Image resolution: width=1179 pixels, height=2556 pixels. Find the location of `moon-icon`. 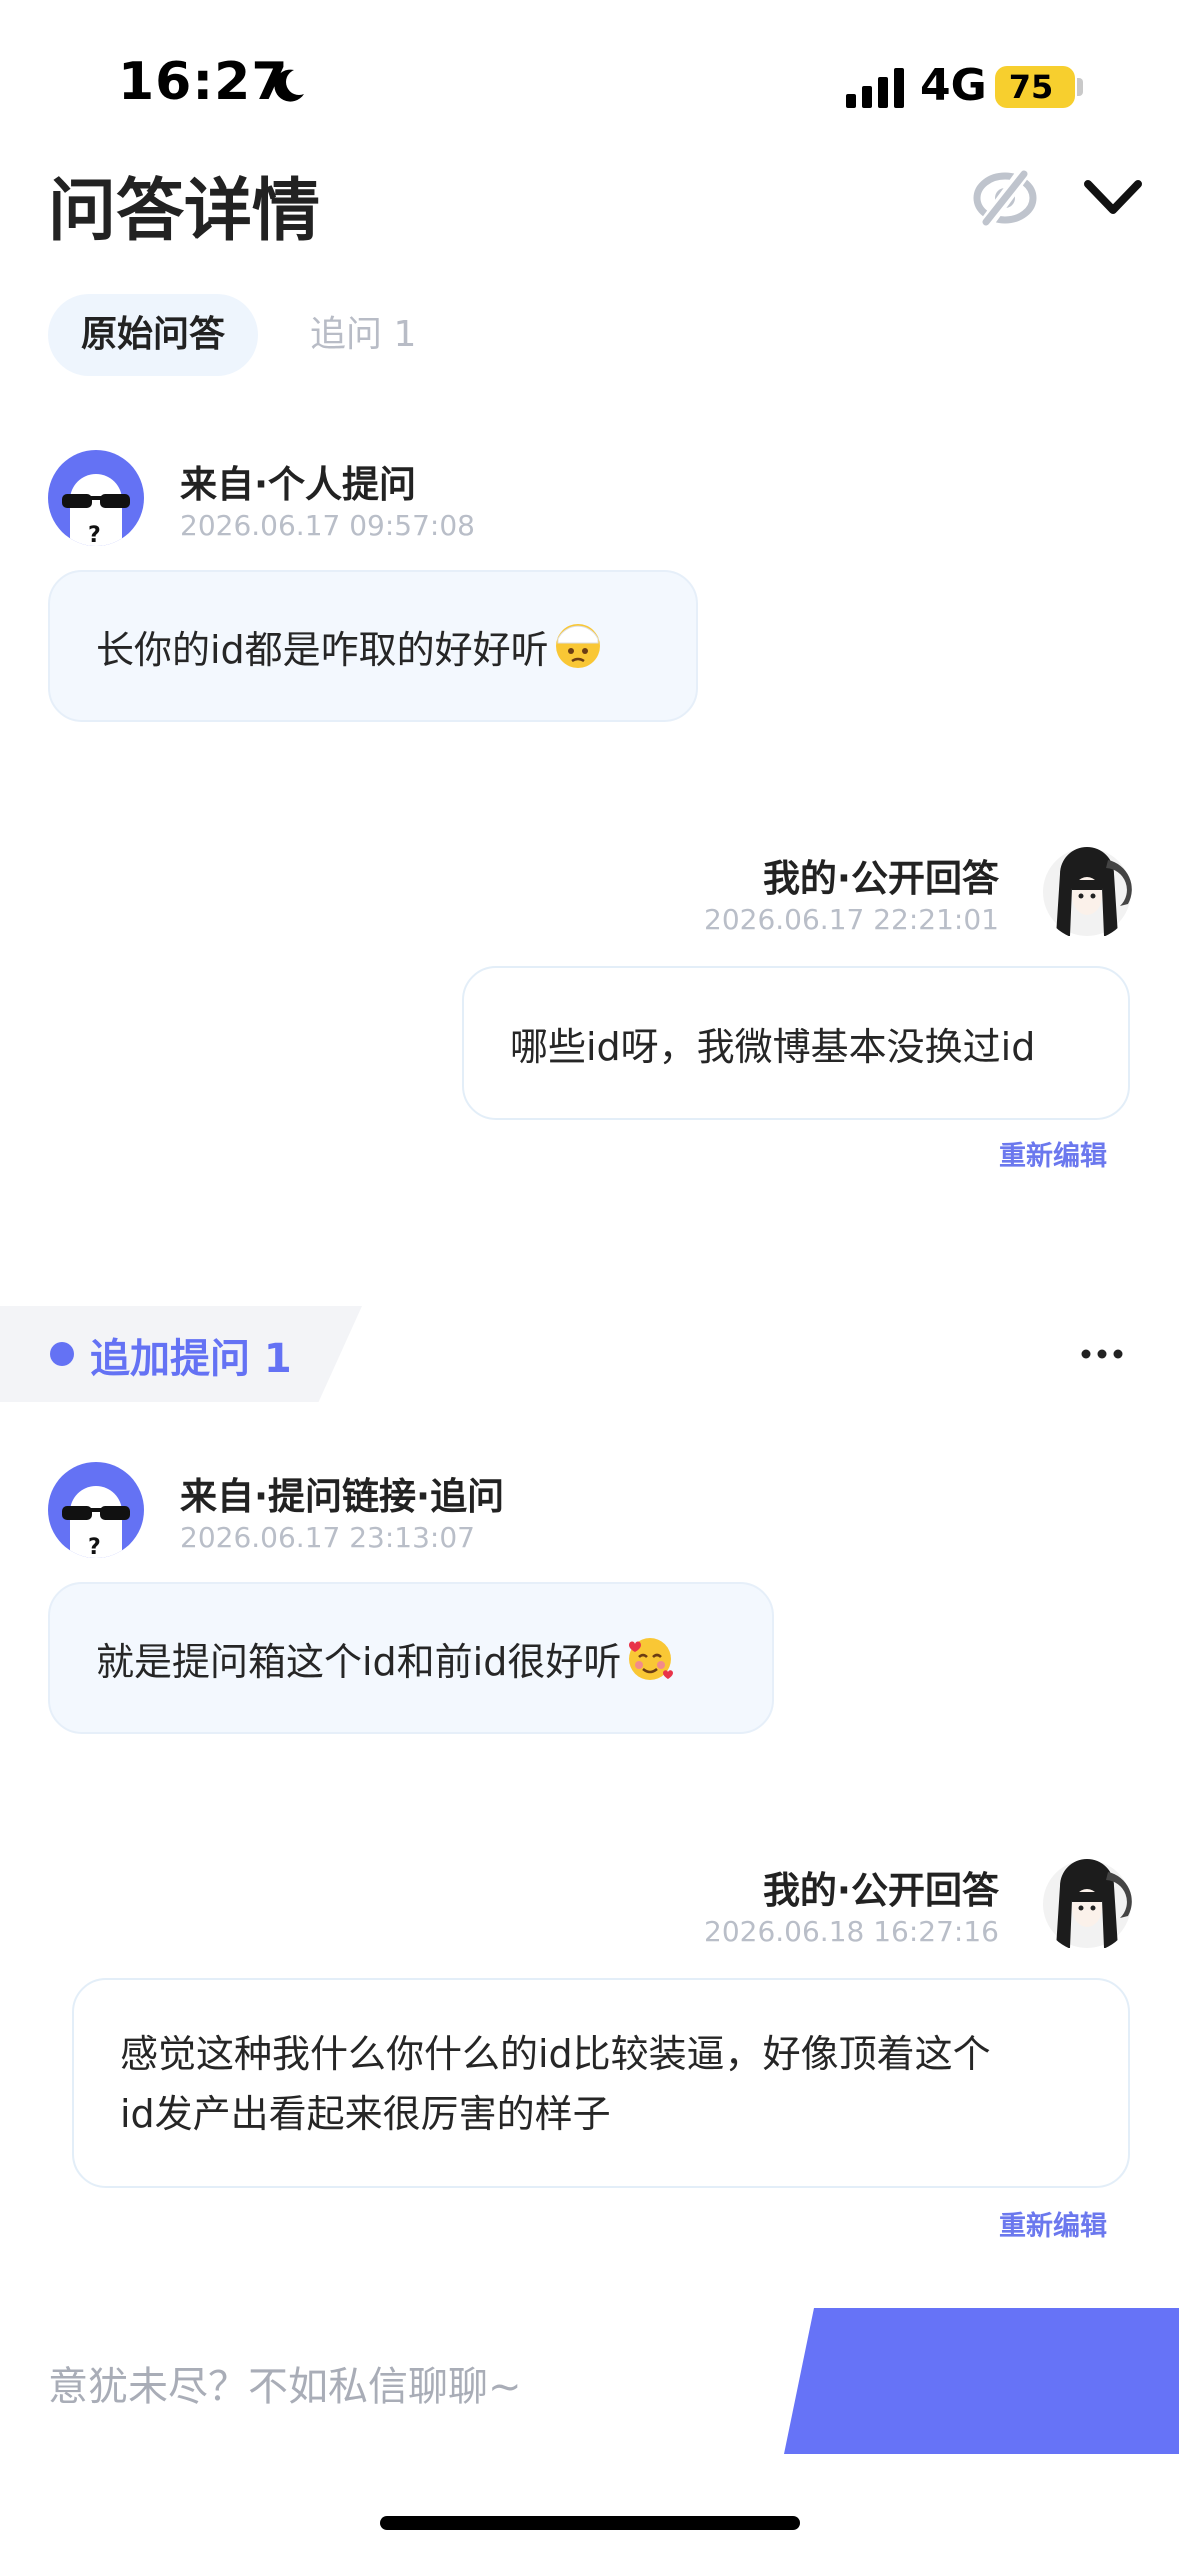

moon-icon is located at coordinates (289, 85).